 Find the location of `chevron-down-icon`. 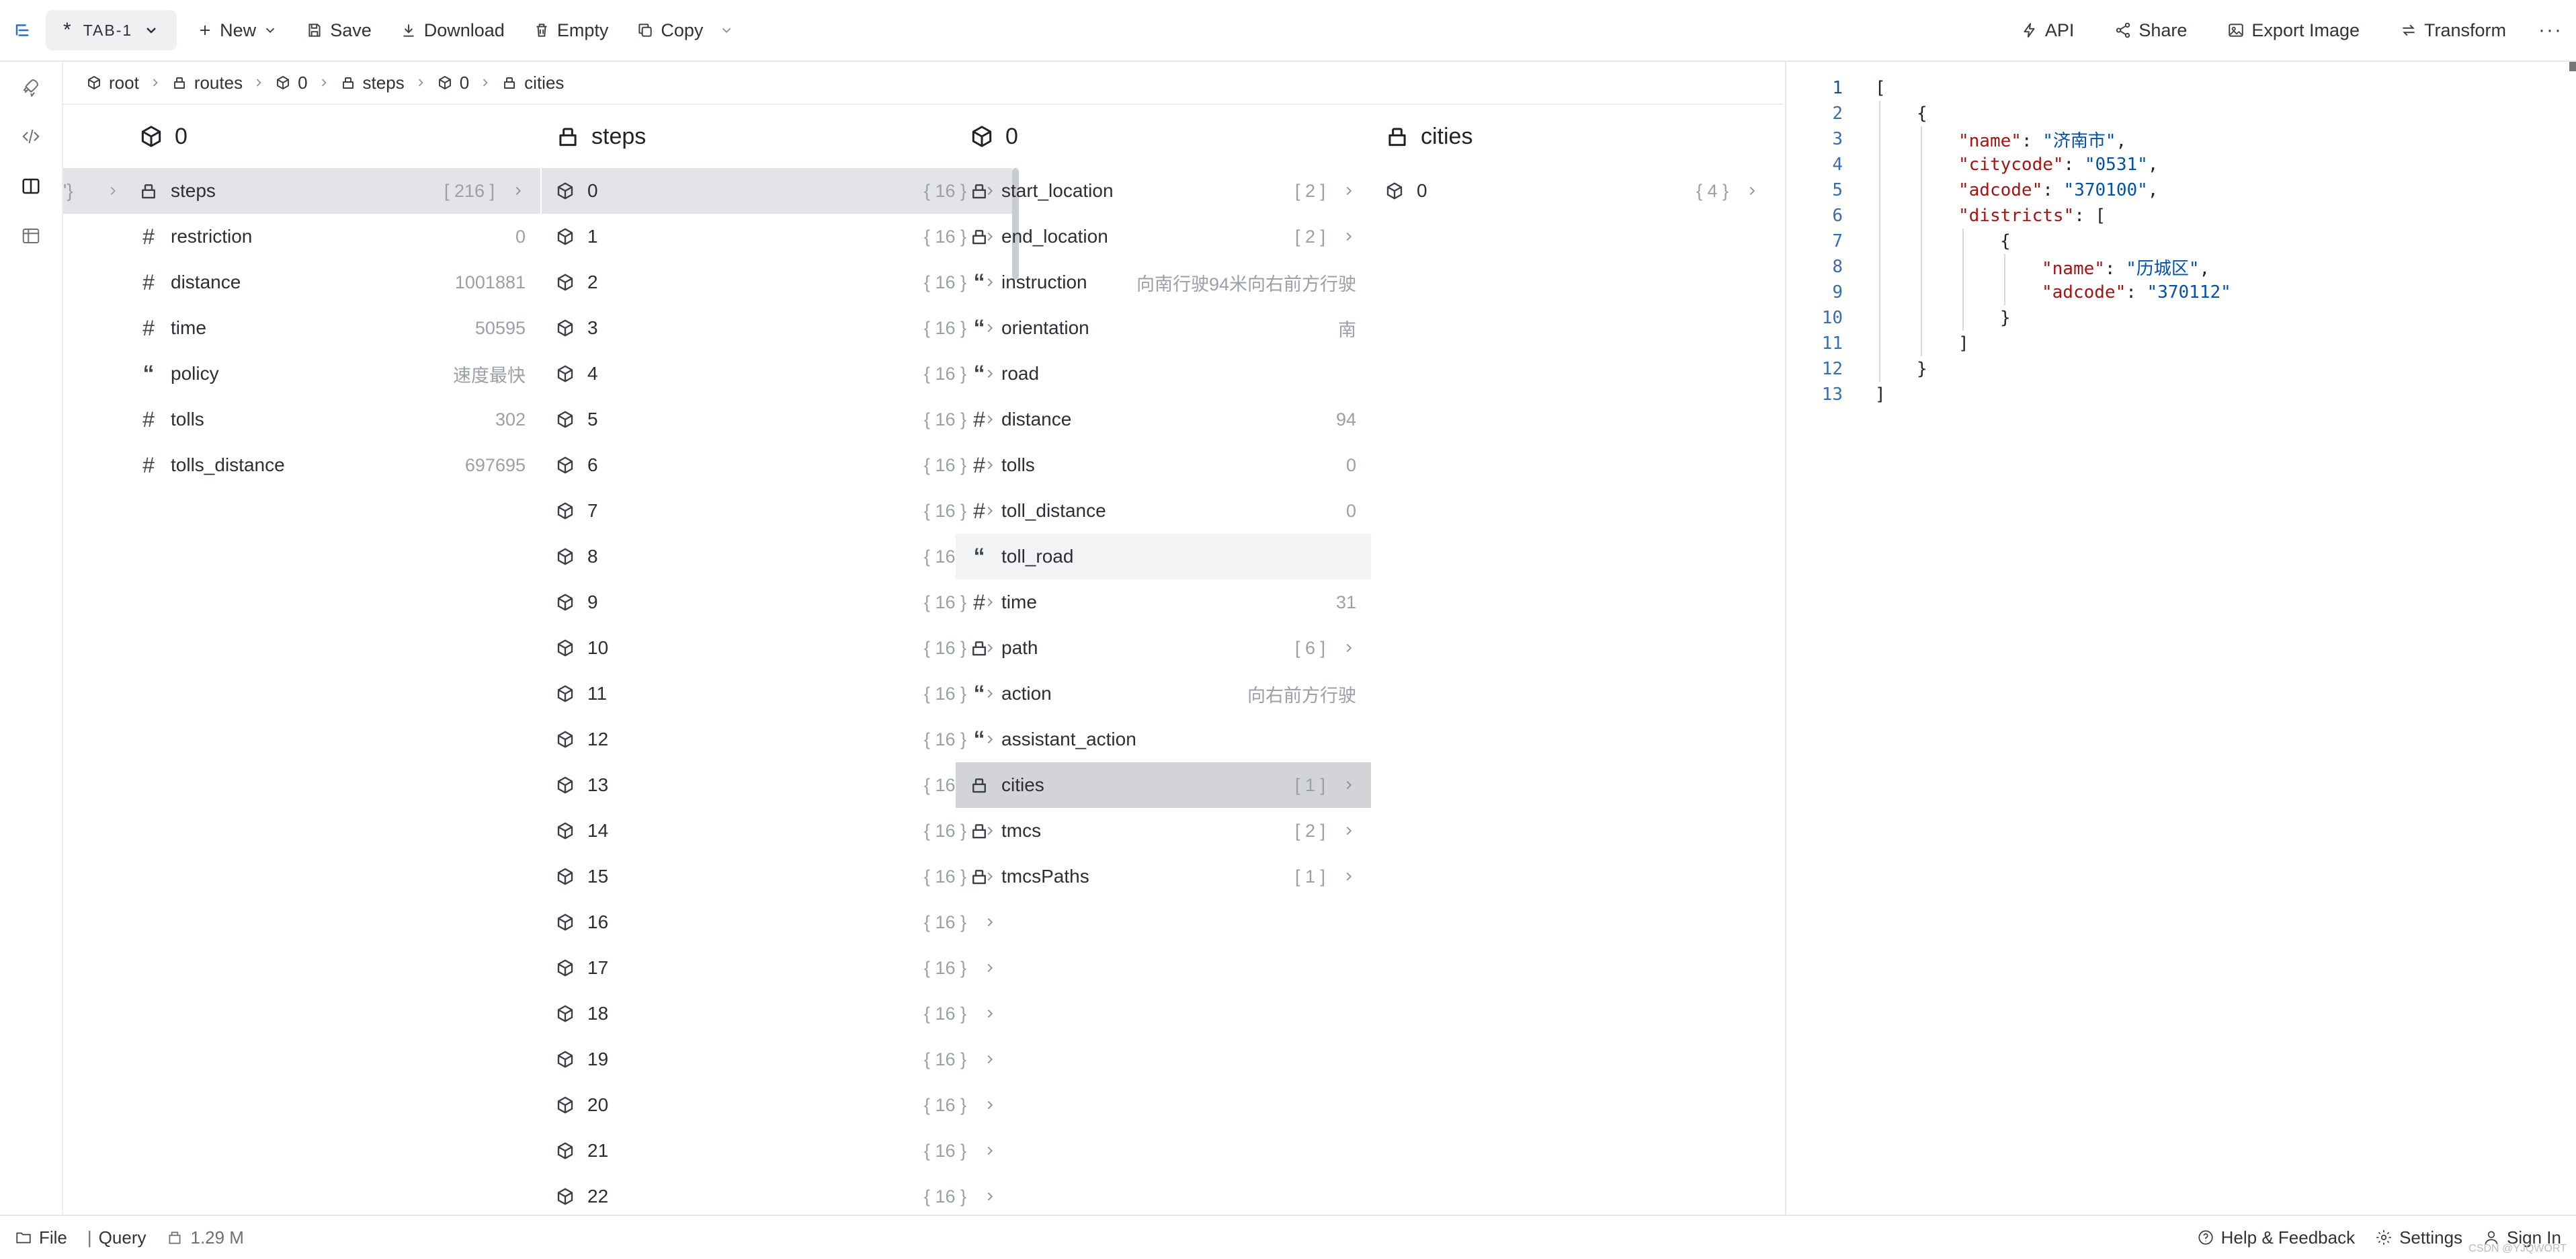

chevron-down-icon is located at coordinates (151, 30).